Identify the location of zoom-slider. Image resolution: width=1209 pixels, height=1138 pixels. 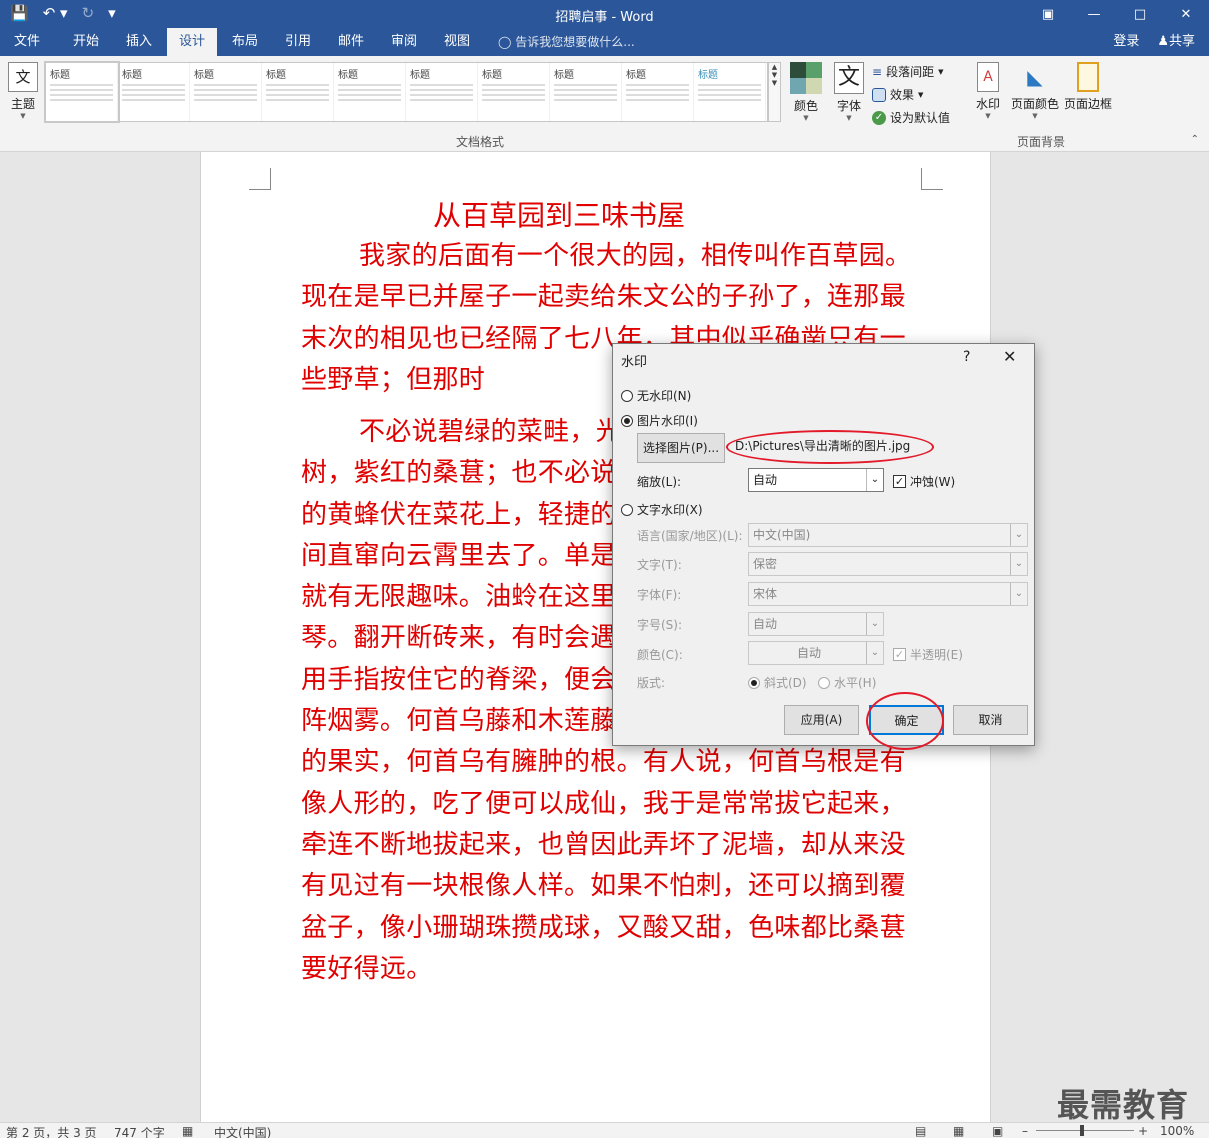
(1085, 1130).